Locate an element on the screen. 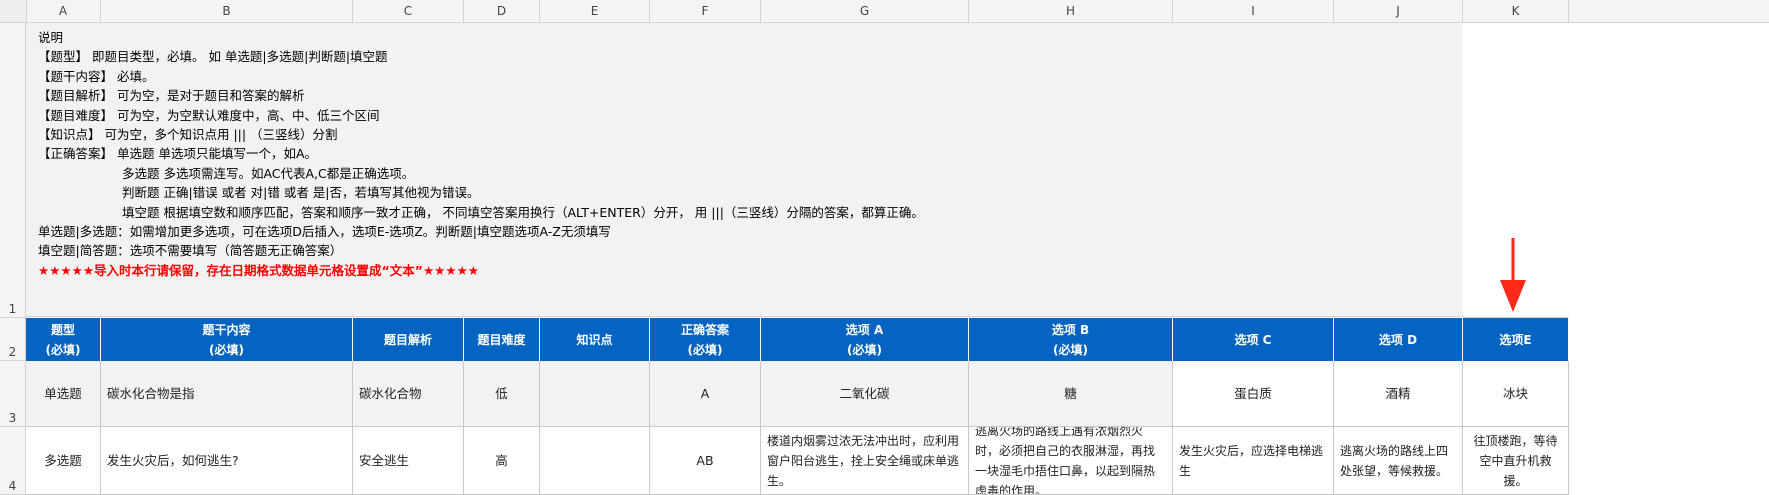 The width and height of the screenshot is (1769, 495). cell-g4: 楼道内烟雾过浓无法冲出时，应利用窗户阳台逃生，拴上安全绳或床单逃生。 is located at coordinates (865, 461).